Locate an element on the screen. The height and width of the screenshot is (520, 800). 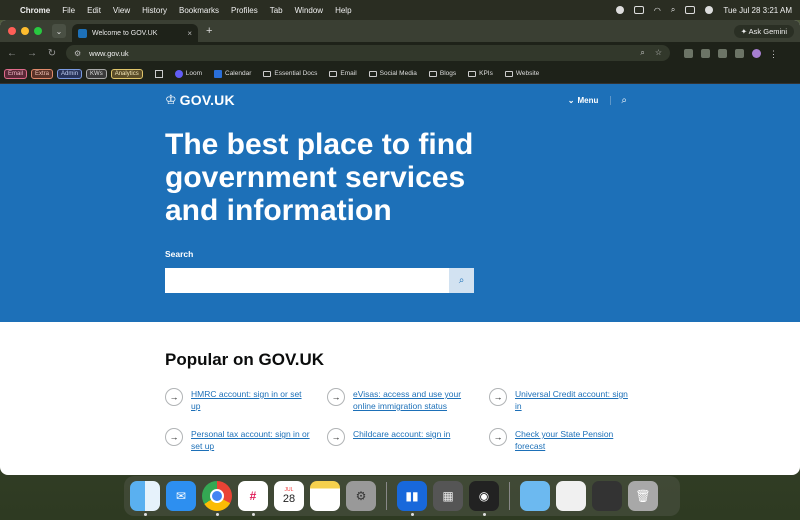
bookmark-loom: Loom is located at coordinates (188, 73).